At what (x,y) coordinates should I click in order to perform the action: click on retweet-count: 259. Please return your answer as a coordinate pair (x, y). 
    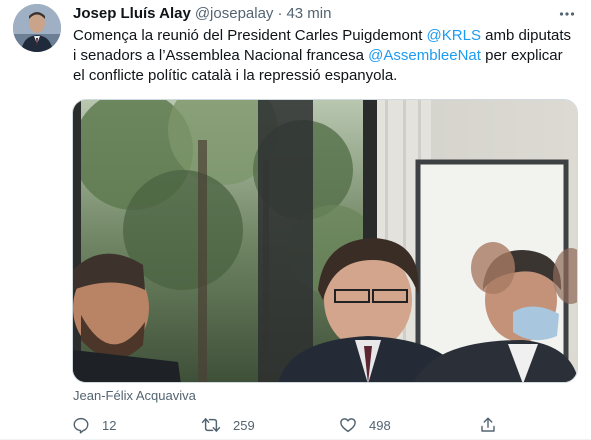
    Looking at the image, I should click on (244, 425).